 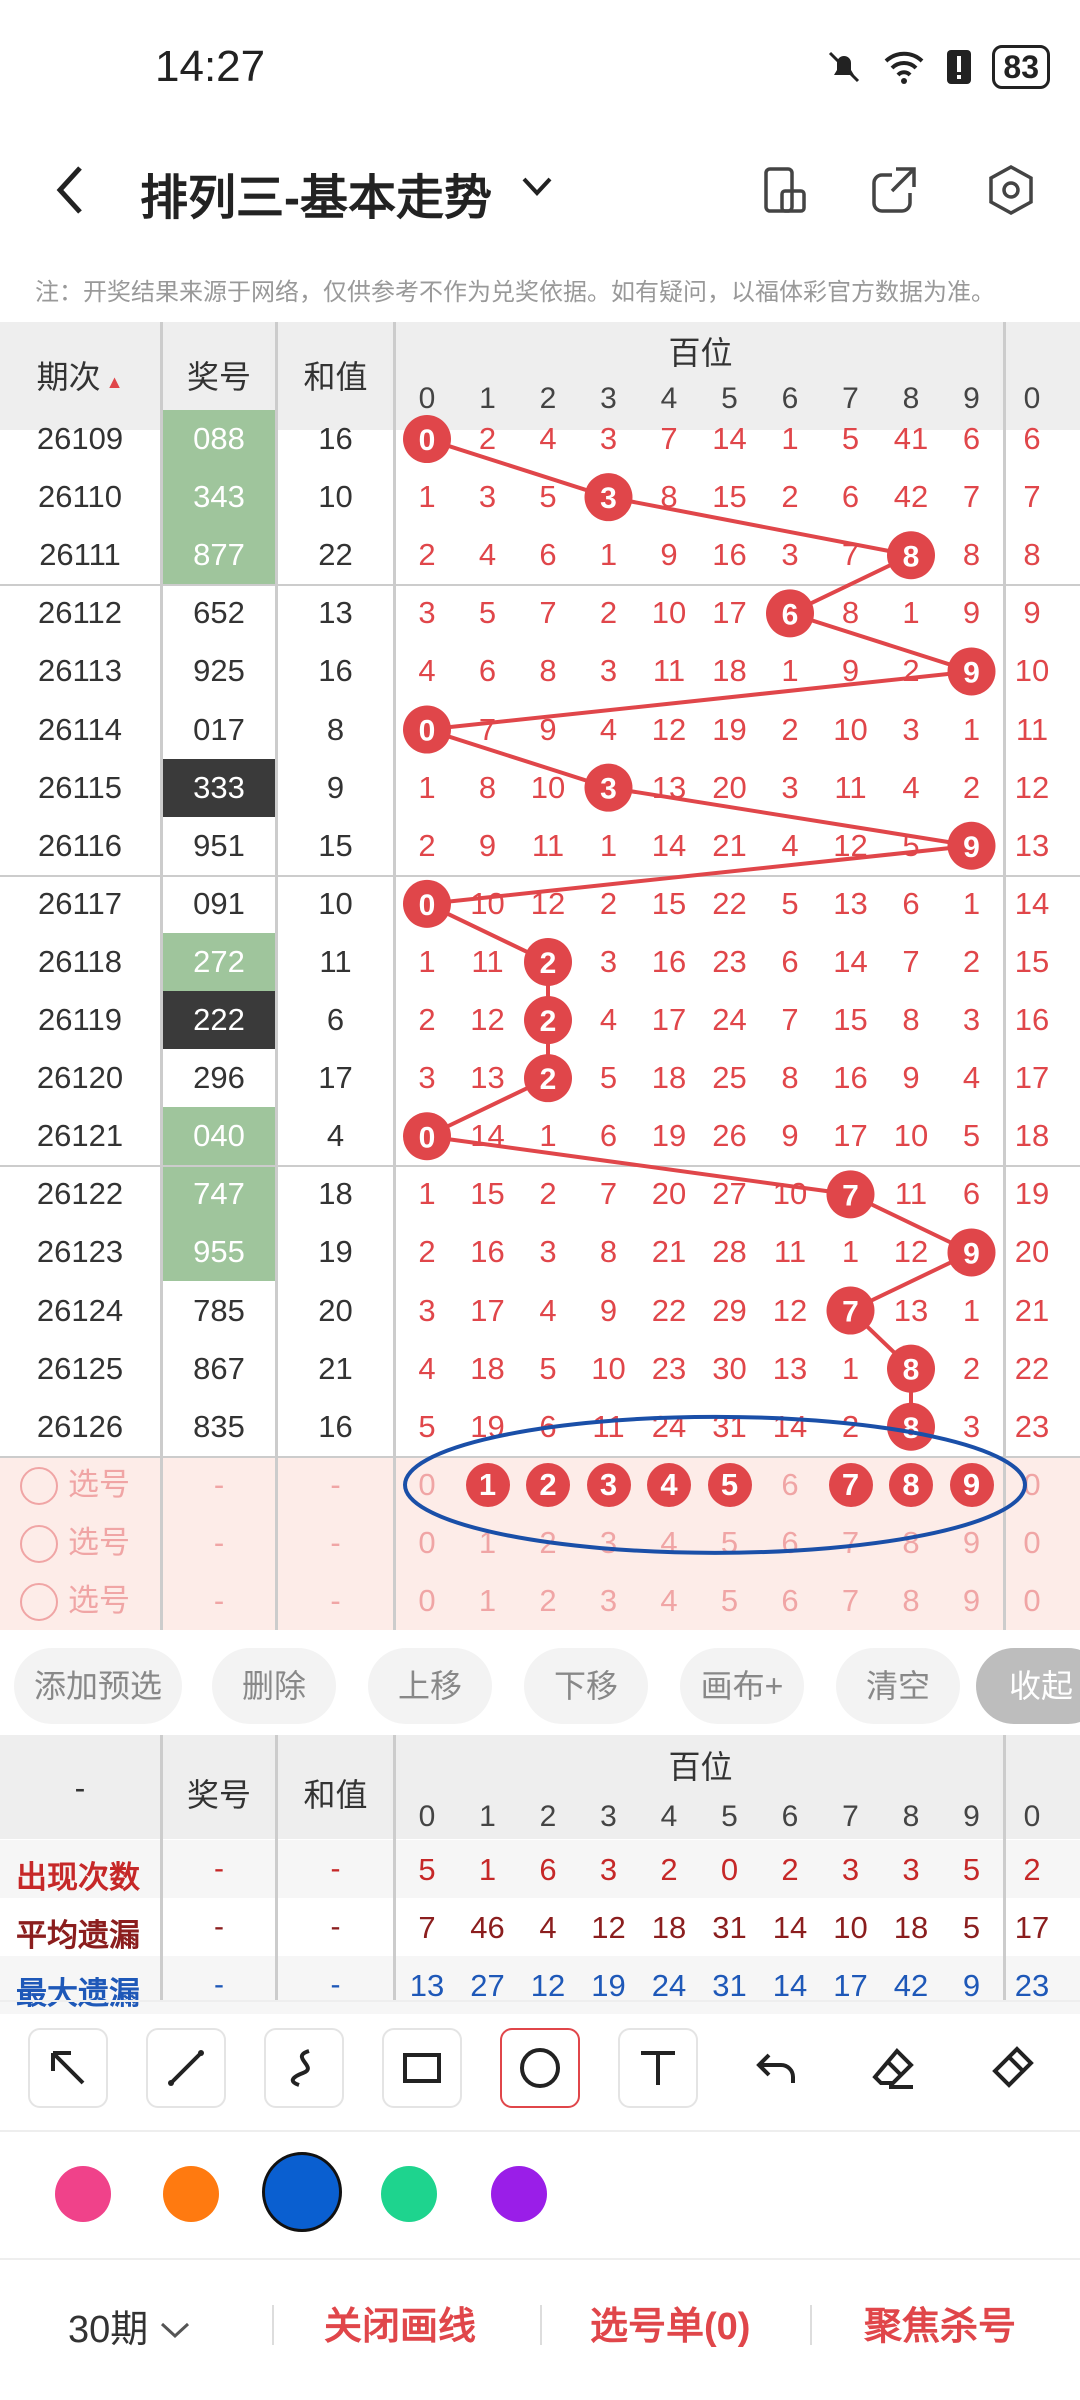 What do you see at coordinates (670, 2322) in the screenshot?
I see `pick-list-button: 选号单(0)` at bounding box center [670, 2322].